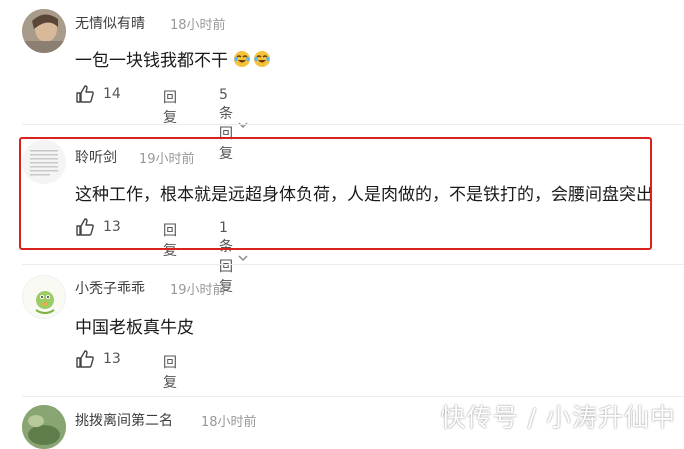 The height and width of the screenshot is (449, 684). I want to click on username: 无情似有晴, so click(110, 23).